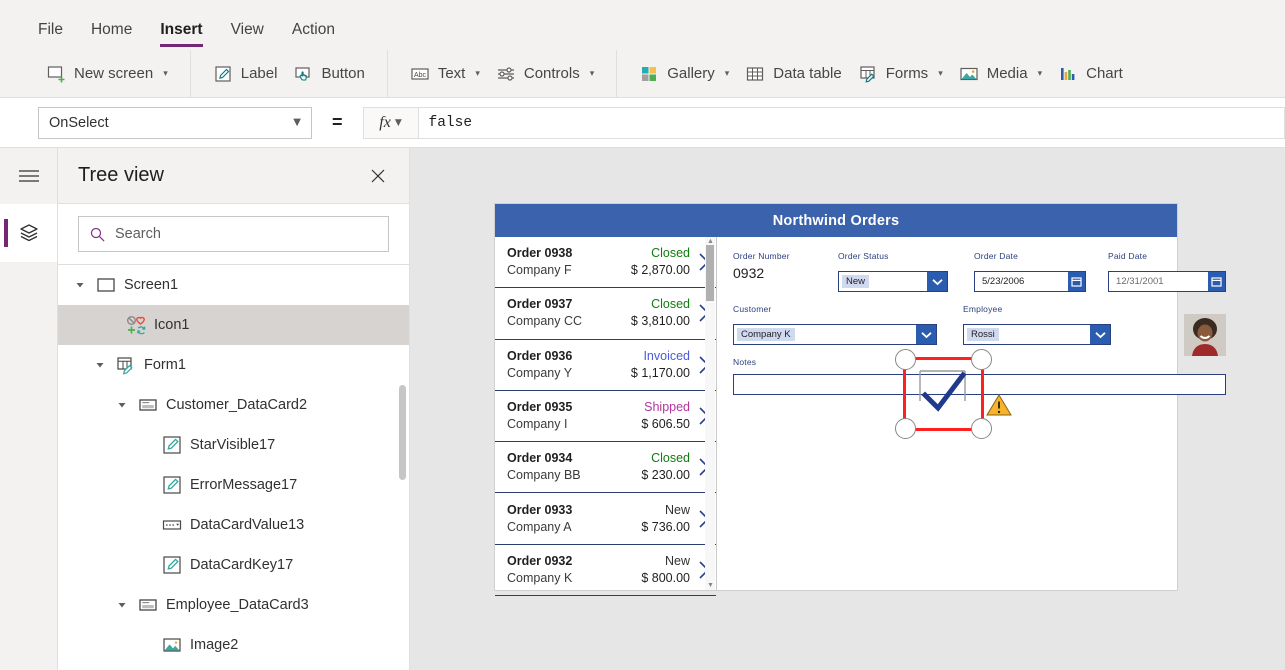  What do you see at coordinates (545, 74) in the screenshot?
I see `controls-button: Controls ▾` at bounding box center [545, 74].